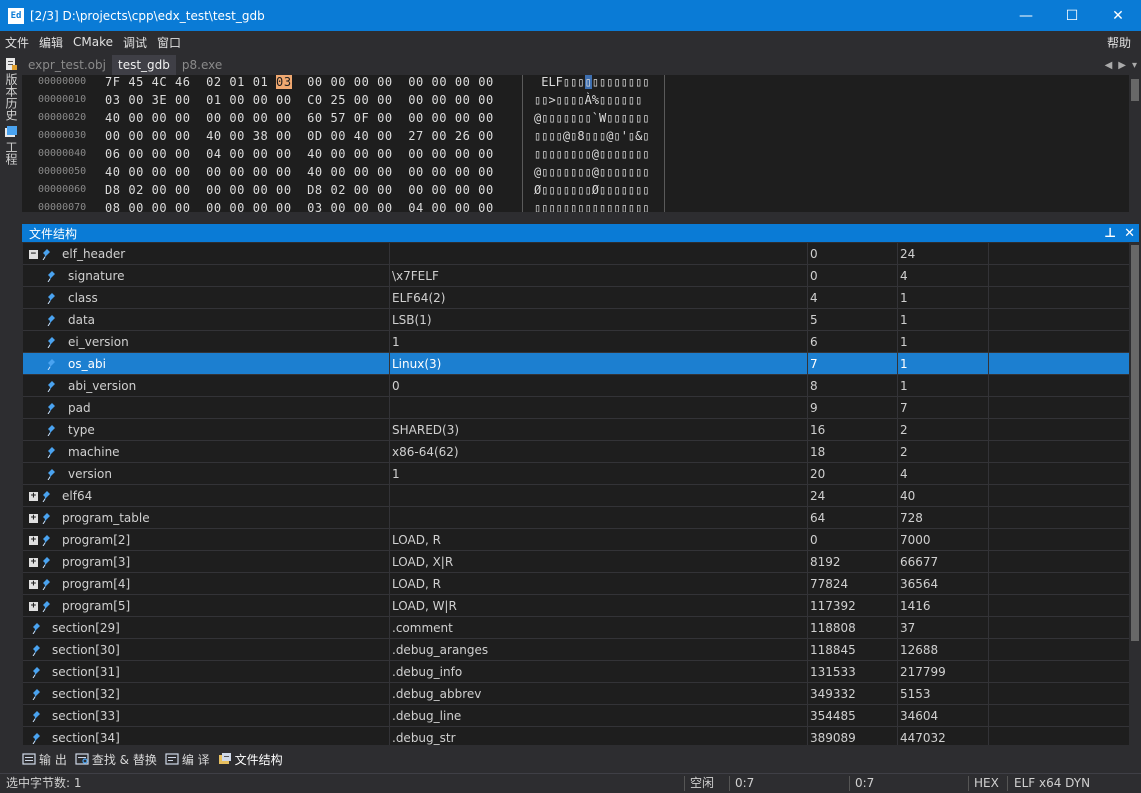 This screenshot has width=1141, height=793. What do you see at coordinates (576, 452) in the screenshot?
I see `table-row: machine x86-64(62) 18 2` at bounding box center [576, 452].